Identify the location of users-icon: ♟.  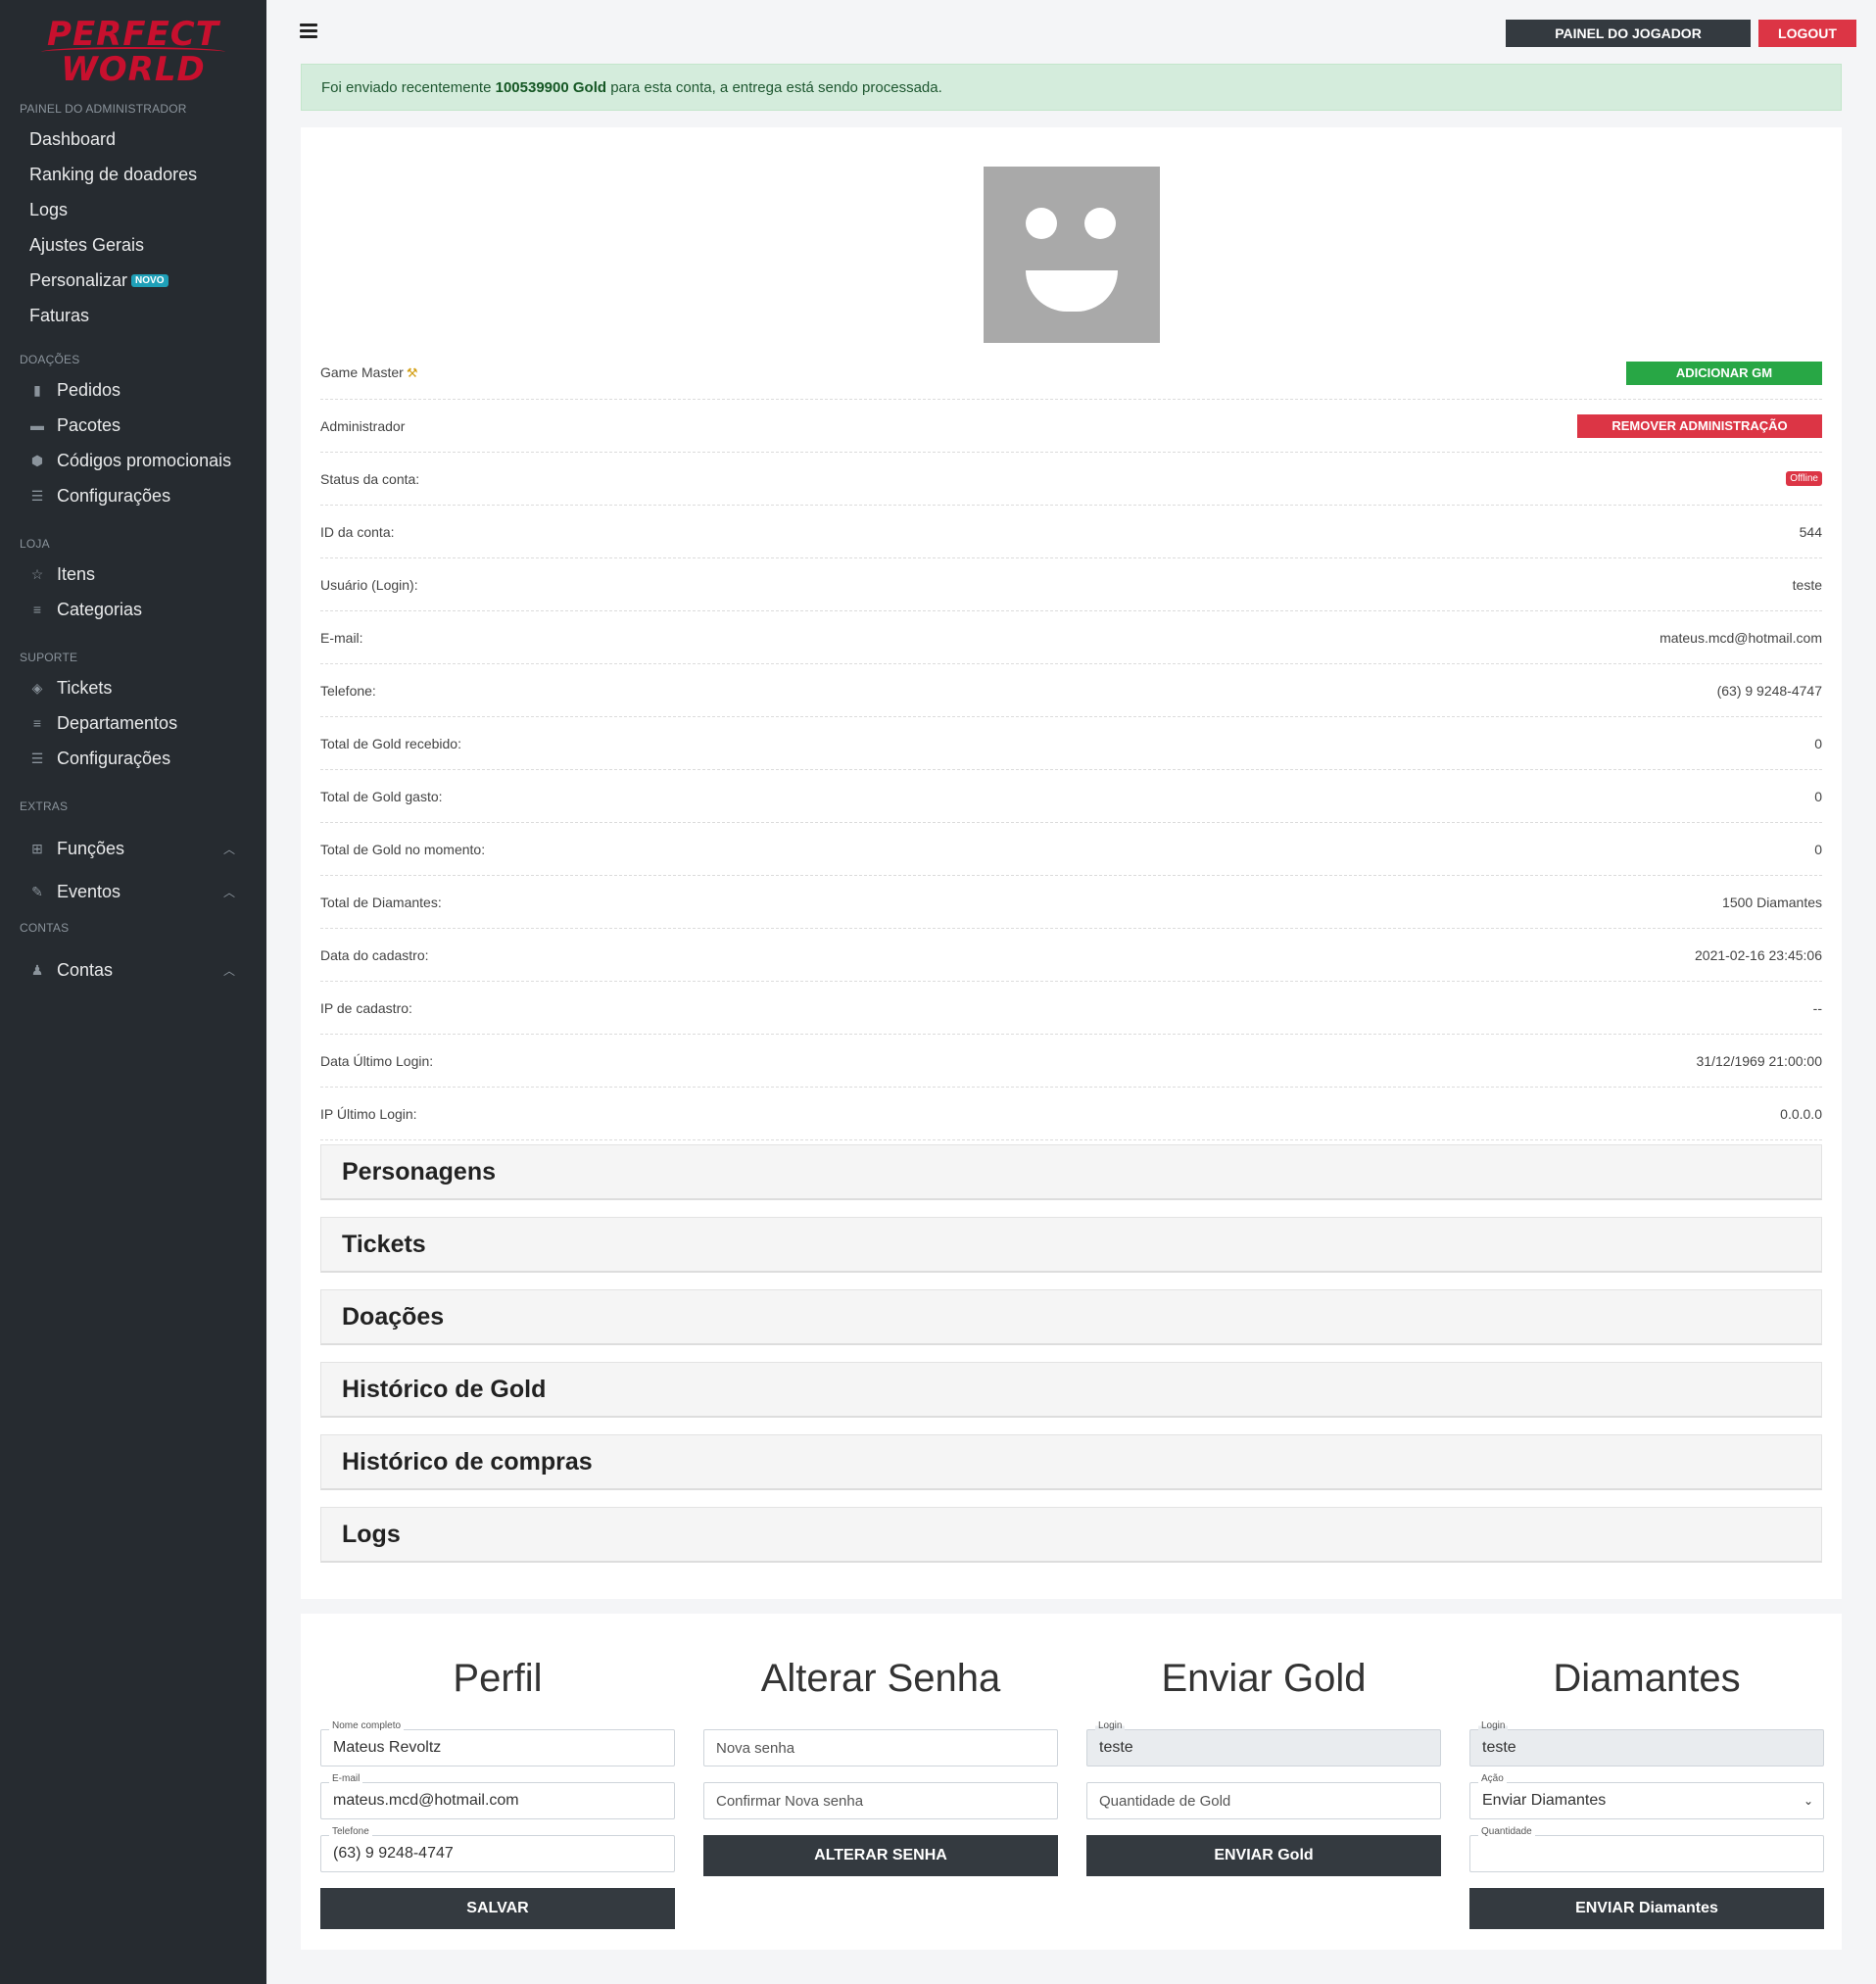
(37, 970).